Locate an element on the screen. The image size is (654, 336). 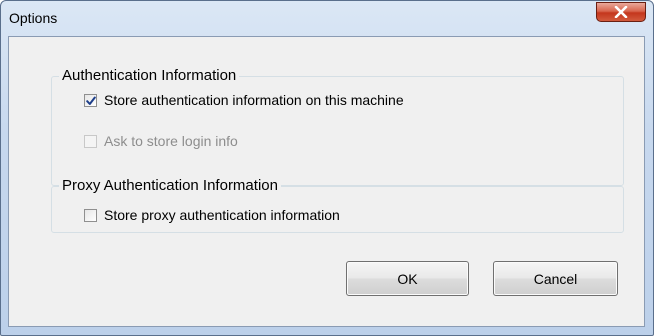
cancel-button: Cancel is located at coordinates (555, 278).